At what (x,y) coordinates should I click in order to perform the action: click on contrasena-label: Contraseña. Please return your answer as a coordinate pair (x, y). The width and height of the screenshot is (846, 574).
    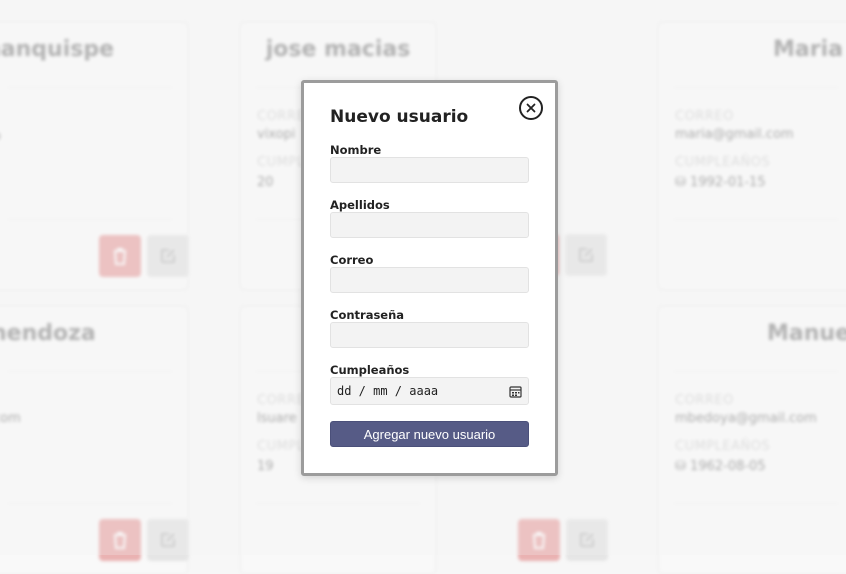
    Looking at the image, I should click on (367, 315).